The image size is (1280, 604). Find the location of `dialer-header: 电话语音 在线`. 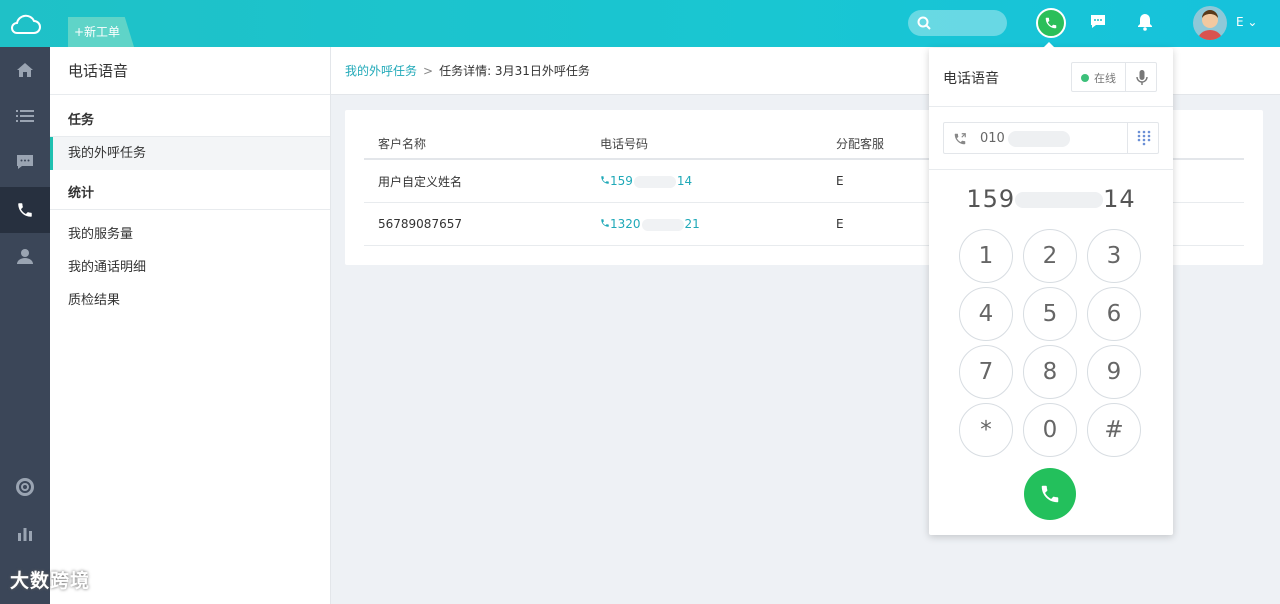

dialer-header: 电话语音 在线 is located at coordinates (1051, 77).